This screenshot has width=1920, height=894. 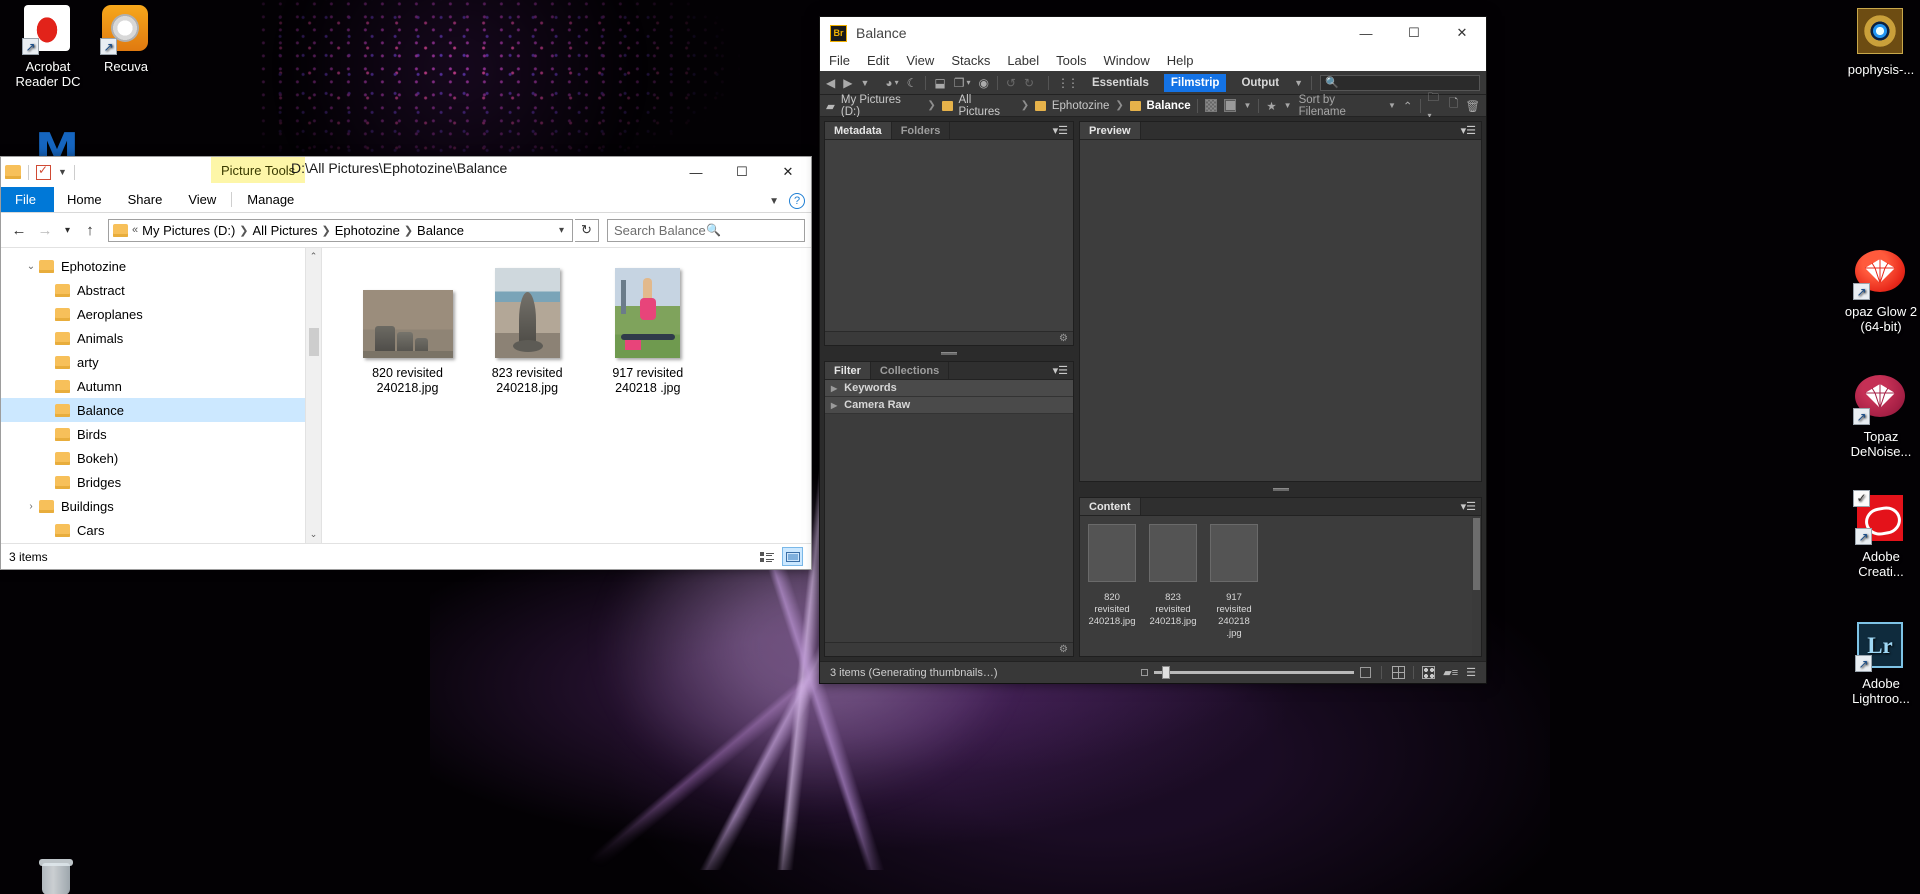 I want to click on drag-handle-icon: ⋮⋮, so click(x=1068, y=83).